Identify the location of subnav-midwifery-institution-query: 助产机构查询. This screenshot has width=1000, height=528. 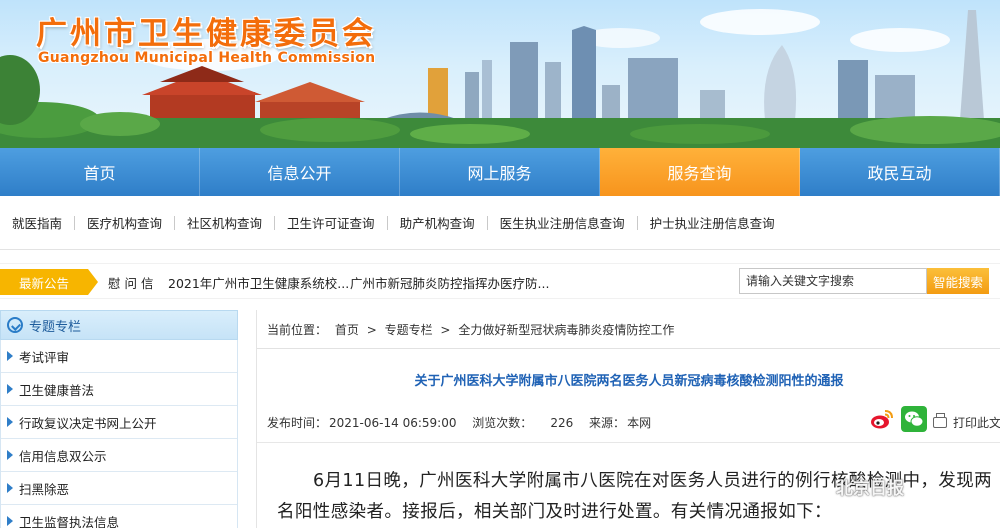
(437, 222).